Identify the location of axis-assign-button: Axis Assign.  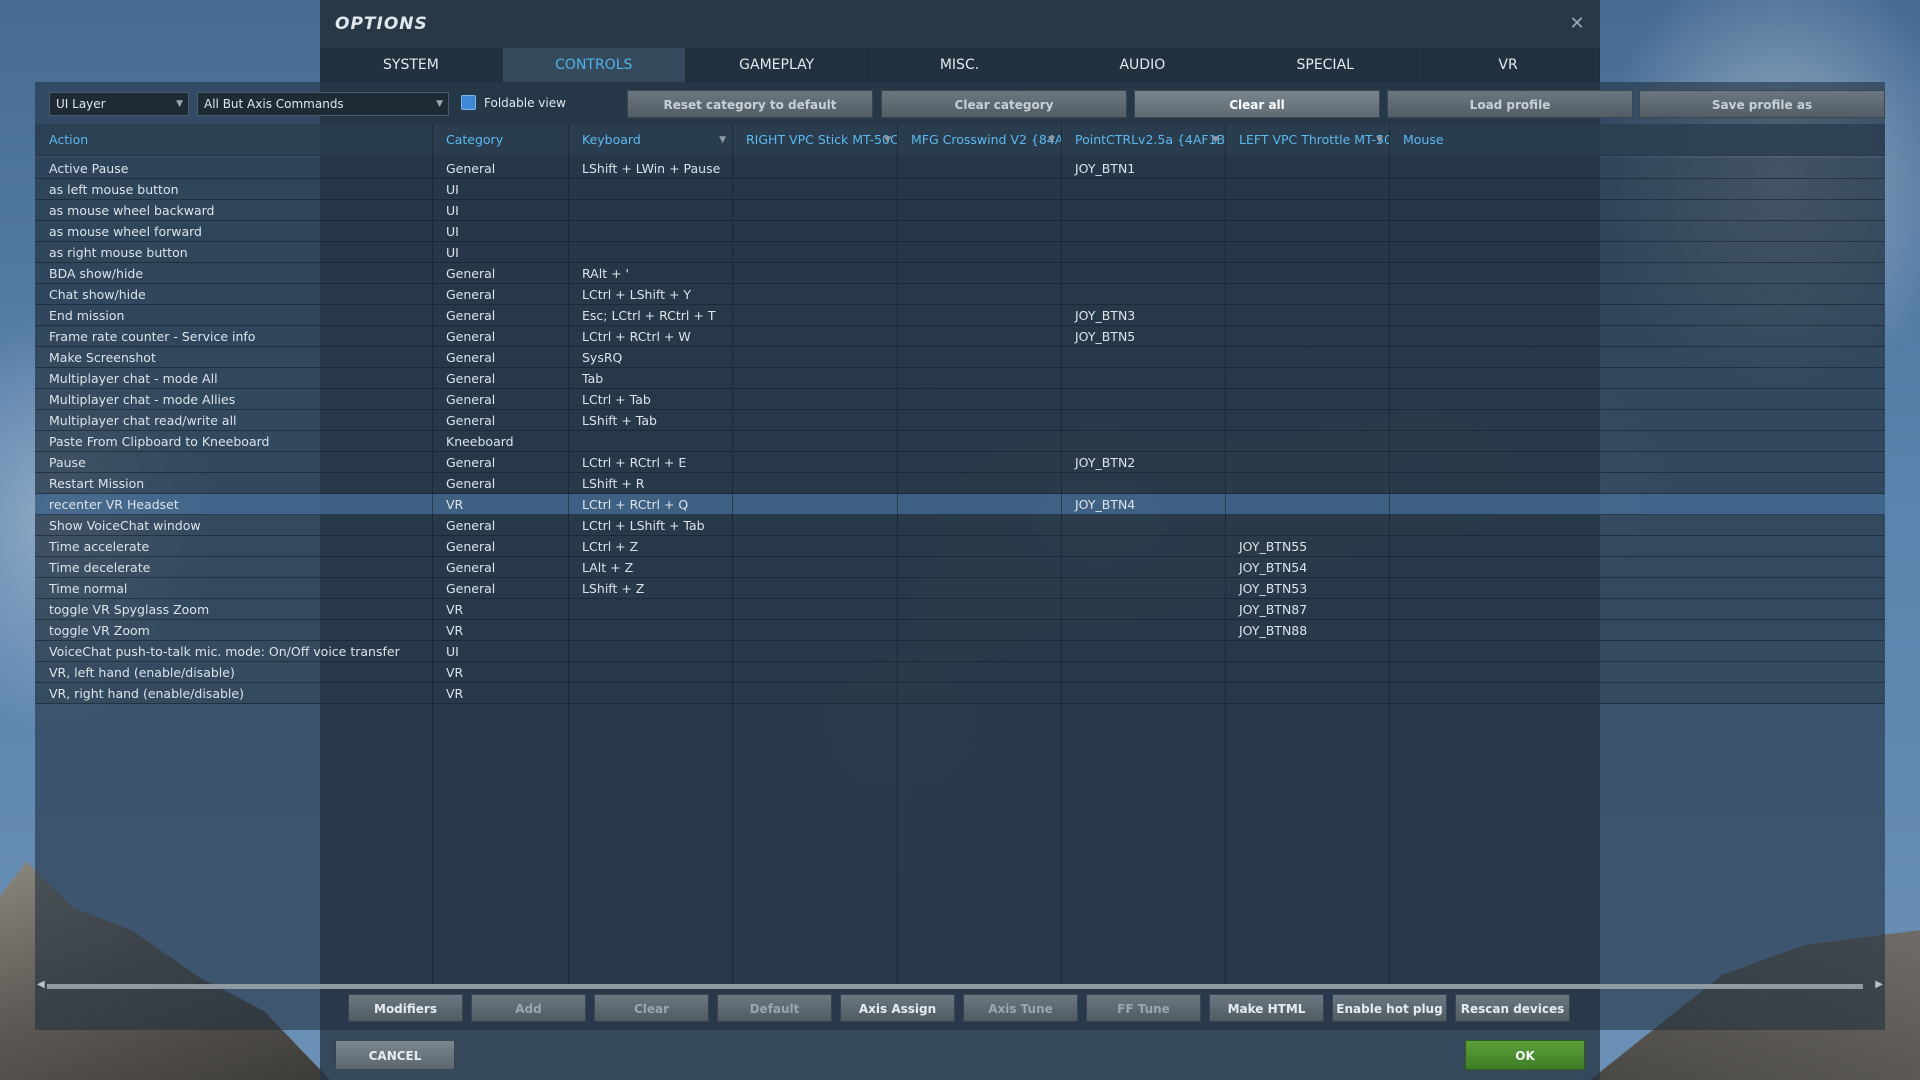
(897, 1008).